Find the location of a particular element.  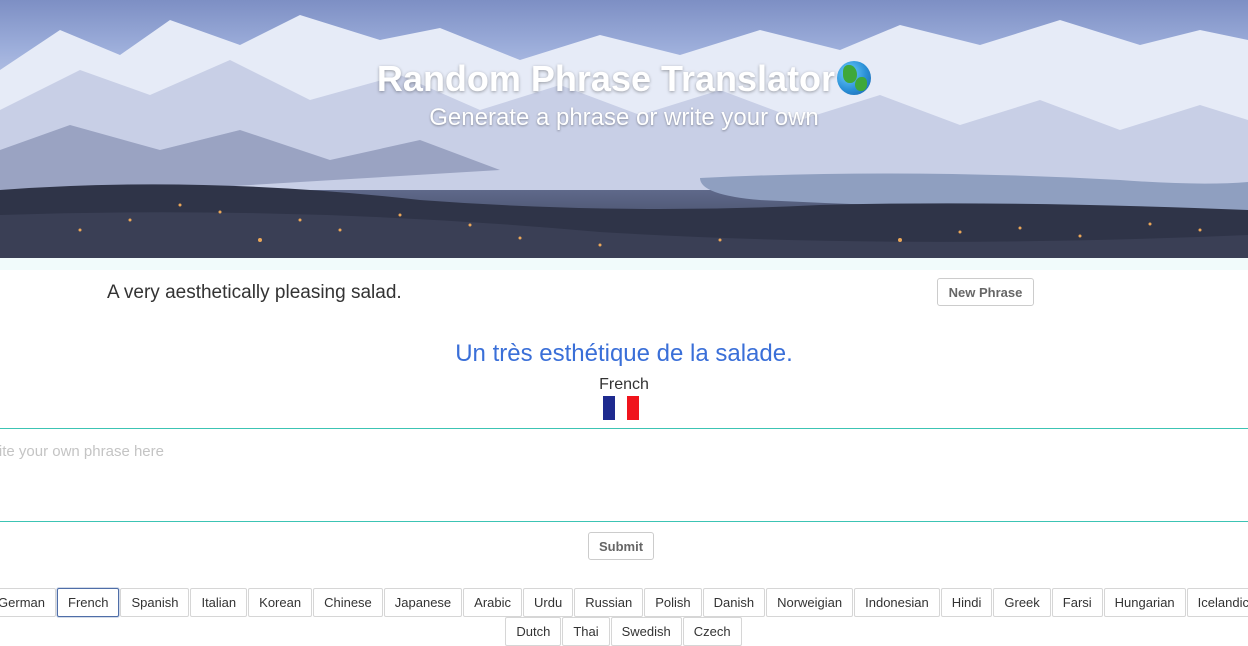

language-button-russian: Russian is located at coordinates (609, 602).